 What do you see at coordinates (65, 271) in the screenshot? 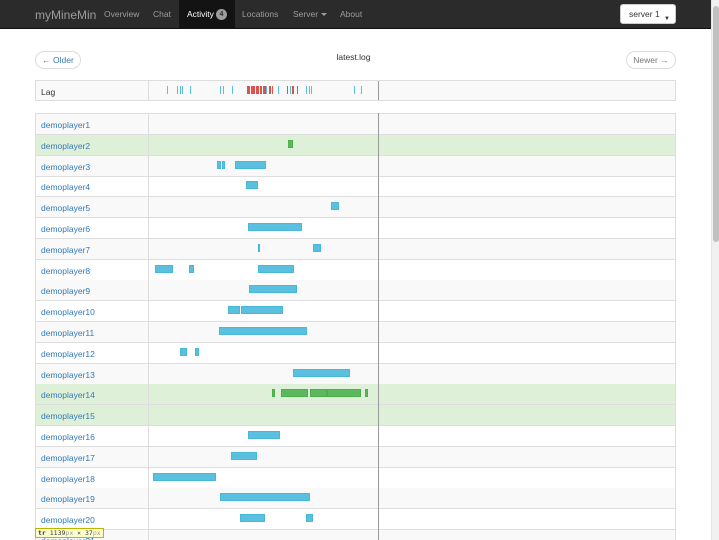
I see `player-name-link: demoplayer8` at bounding box center [65, 271].